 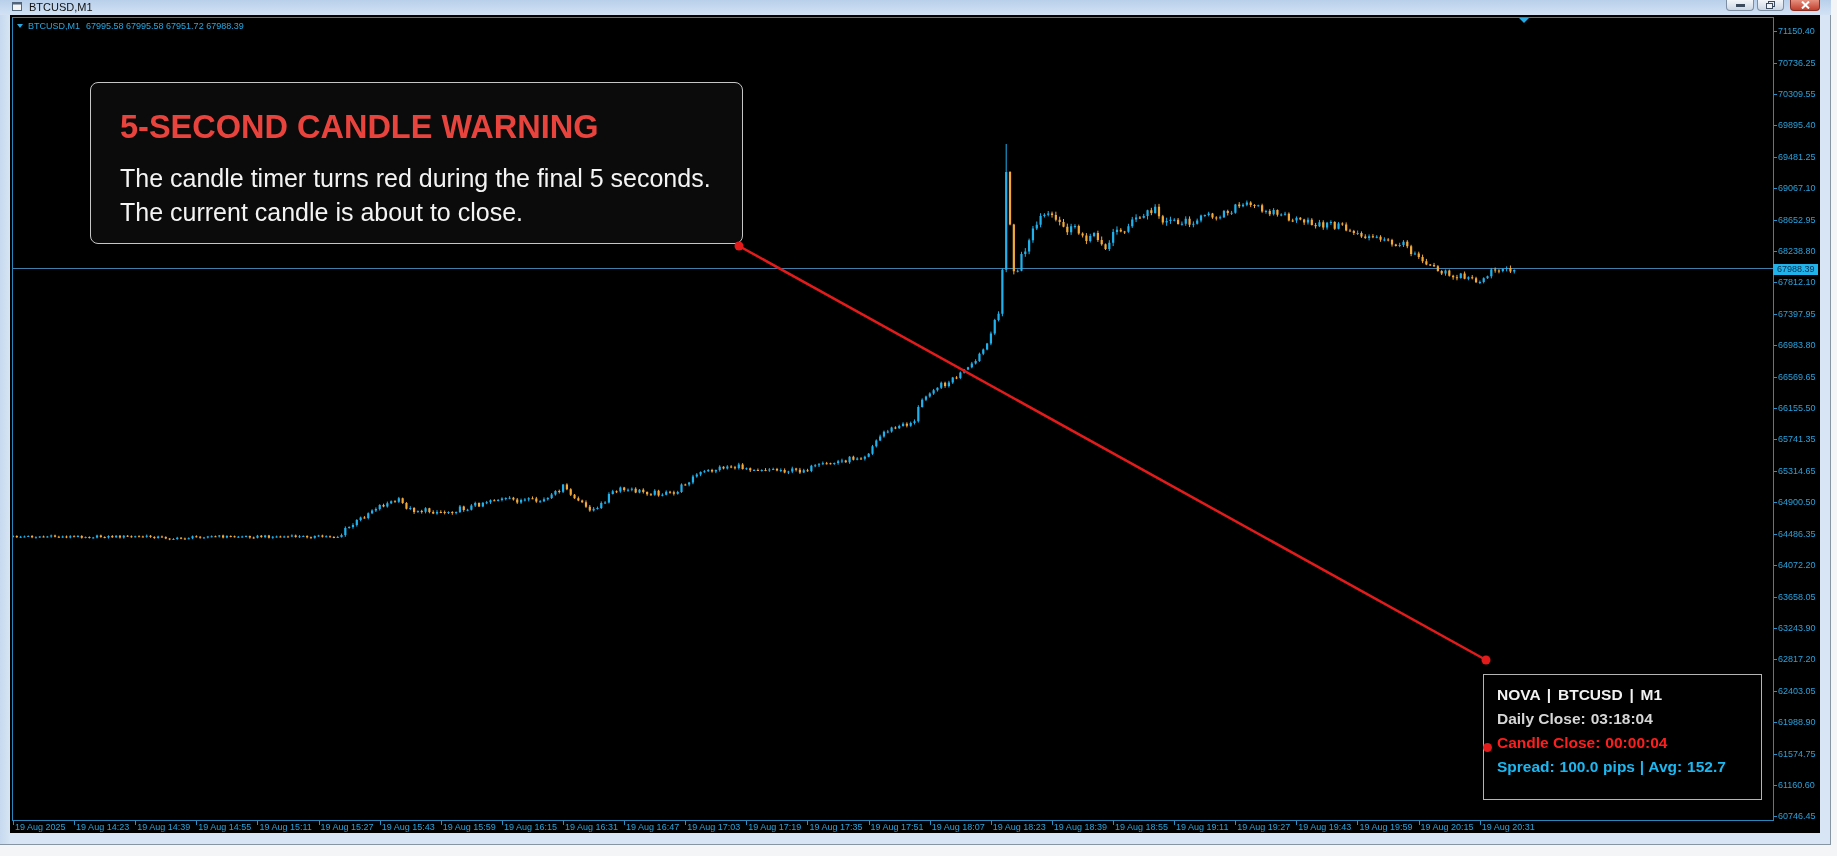 What do you see at coordinates (836, 827) in the screenshot?
I see `time-label: 19 Aug 17:35` at bounding box center [836, 827].